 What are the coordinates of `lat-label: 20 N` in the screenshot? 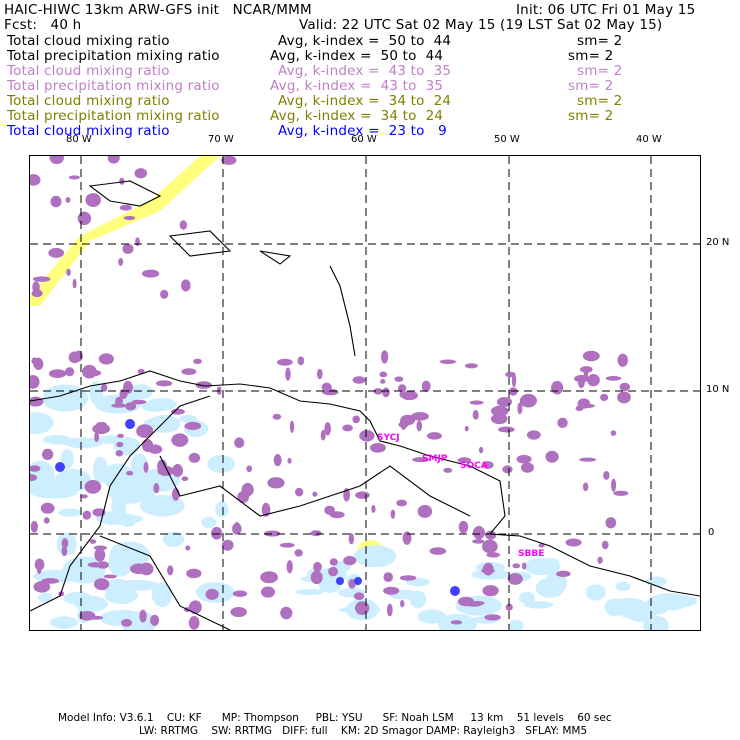 It's located at (718, 242).